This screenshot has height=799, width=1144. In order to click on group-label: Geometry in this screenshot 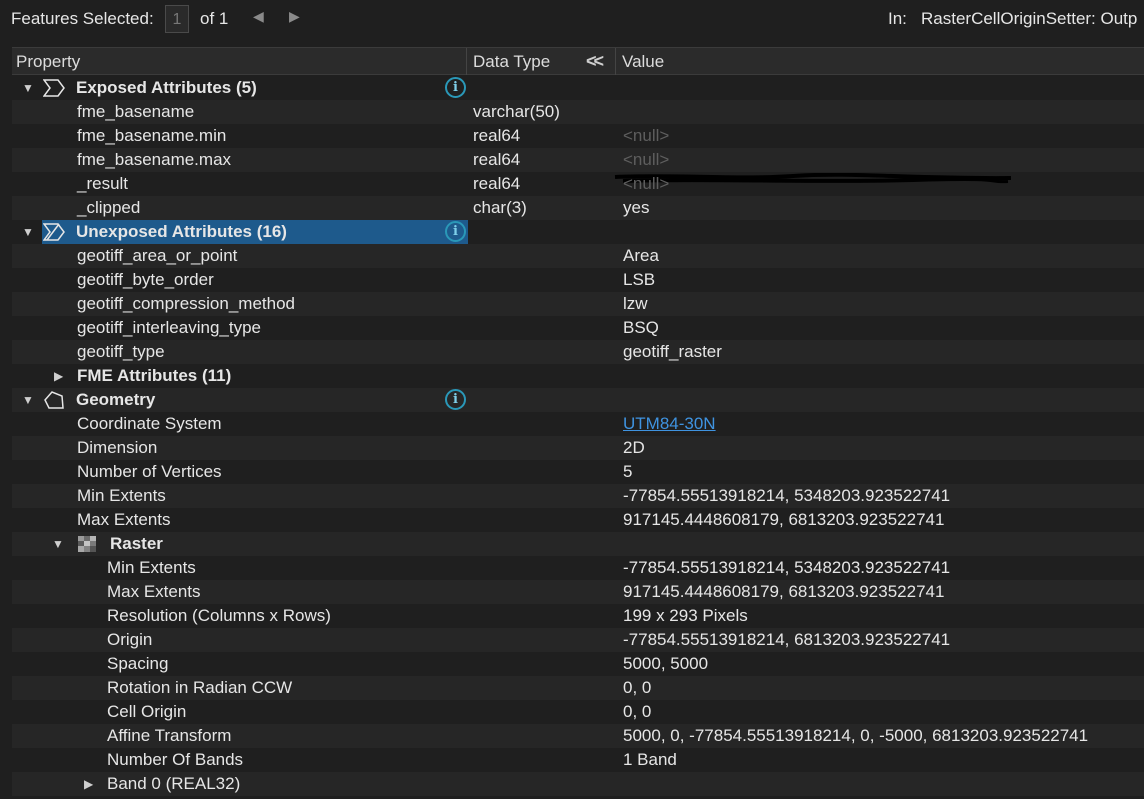, I will do `click(116, 399)`.